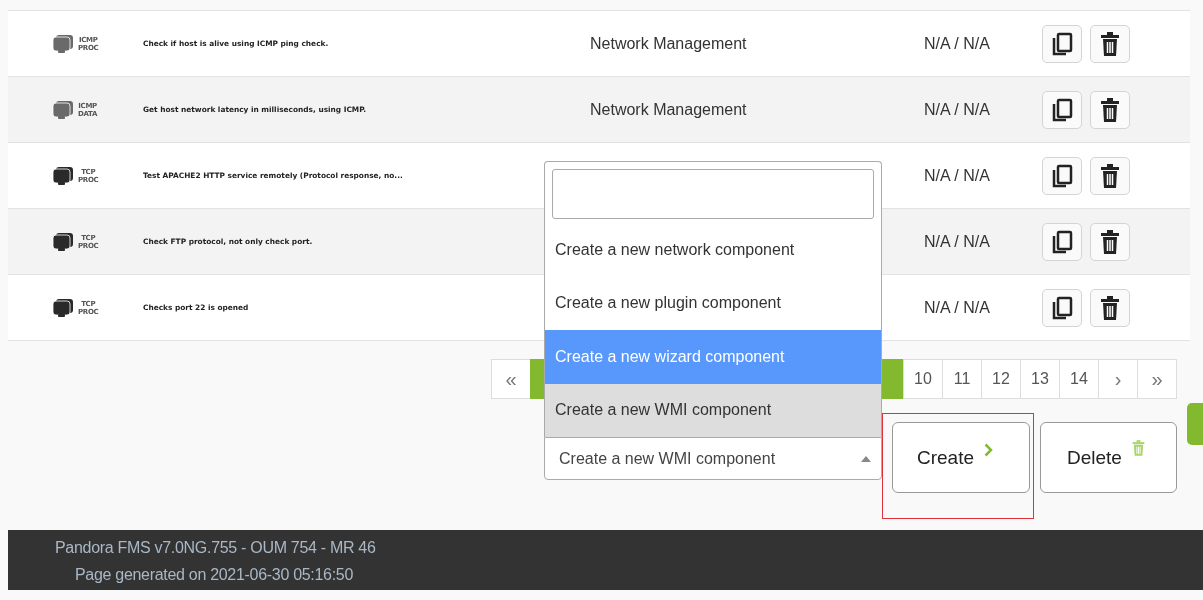  Describe the element at coordinates (1079, 379) in the screenshot. I see `page-button: 14` at that location.